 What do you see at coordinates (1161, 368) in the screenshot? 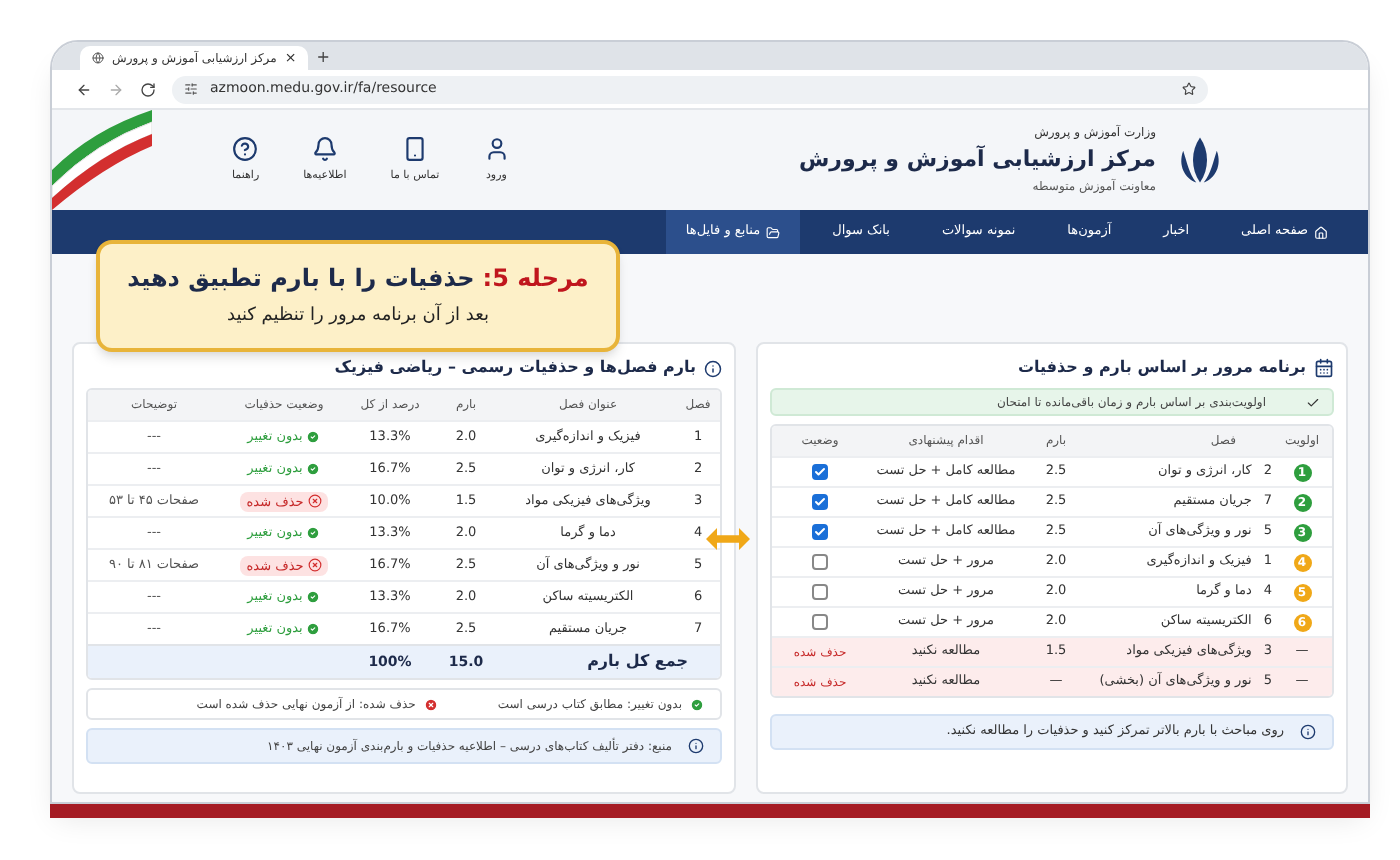
I see `panel-title: برنامه مرور بر اساس بارم و حذفیات` at bounding box center [1161, 368].